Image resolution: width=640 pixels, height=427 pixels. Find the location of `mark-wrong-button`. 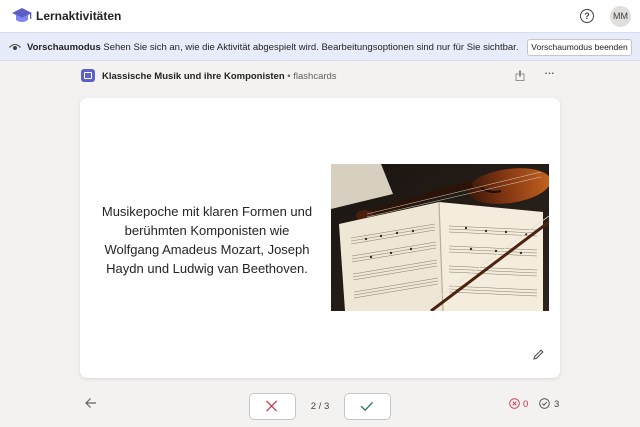

mark-wrong-button is located at coordinates (272, 406).